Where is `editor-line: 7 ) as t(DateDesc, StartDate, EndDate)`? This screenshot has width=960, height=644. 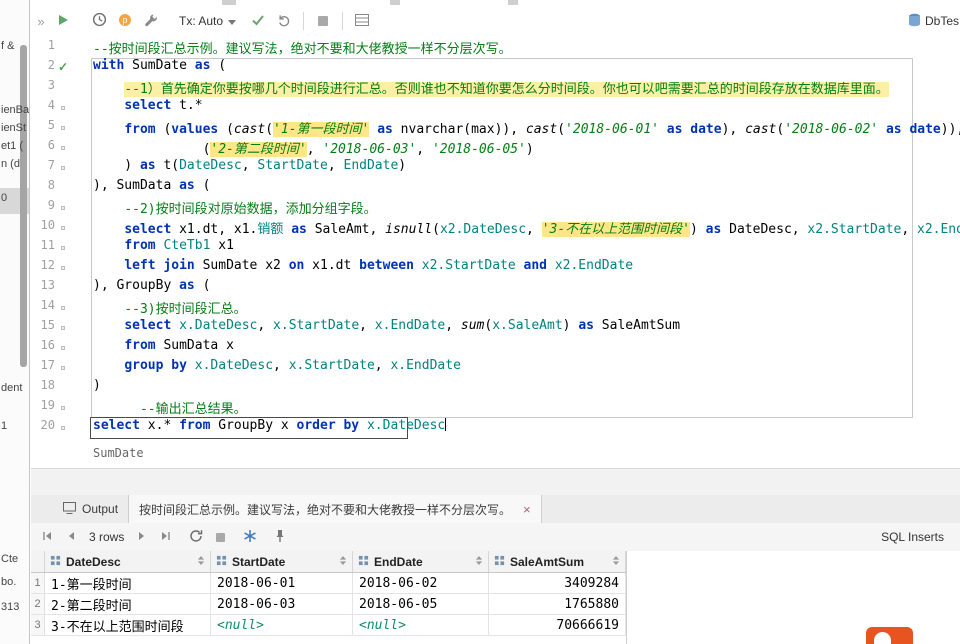
editor-line: 7 ) as t(DateDesc, StartDate, EndDate) is located at coordinates (495, 168).